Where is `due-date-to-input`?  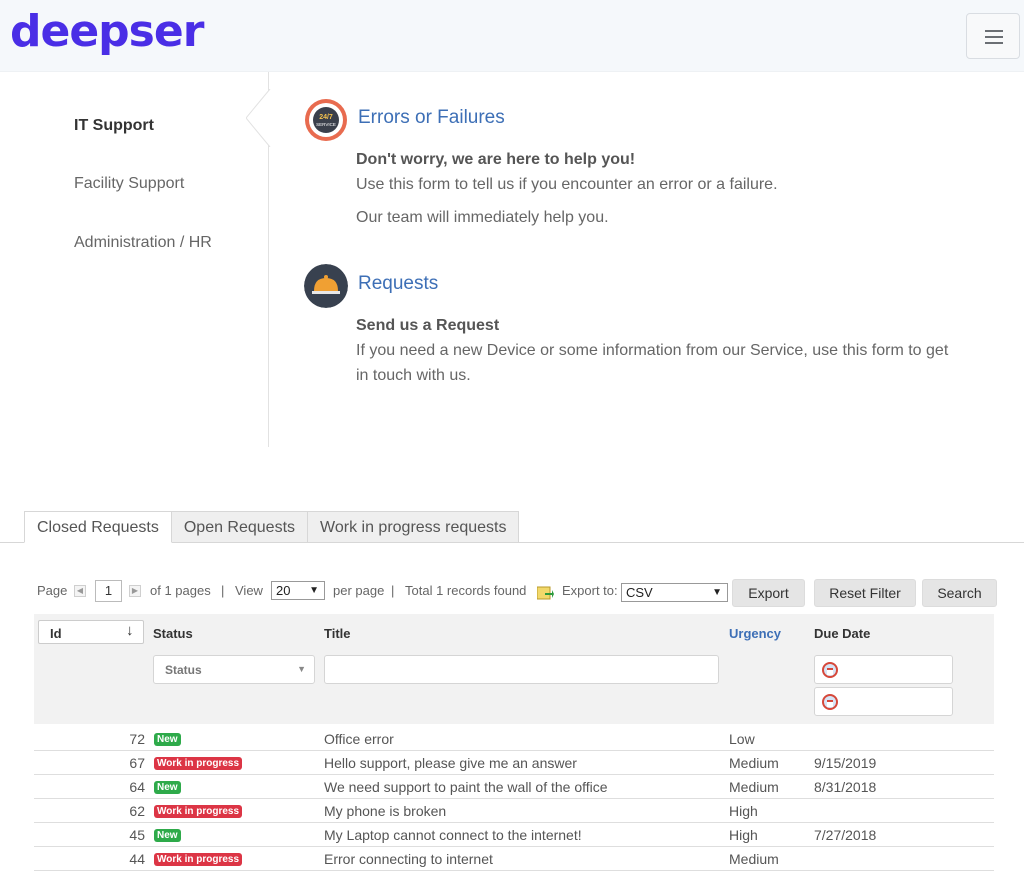 due-date-to-input is located at coordinates (883, 701).